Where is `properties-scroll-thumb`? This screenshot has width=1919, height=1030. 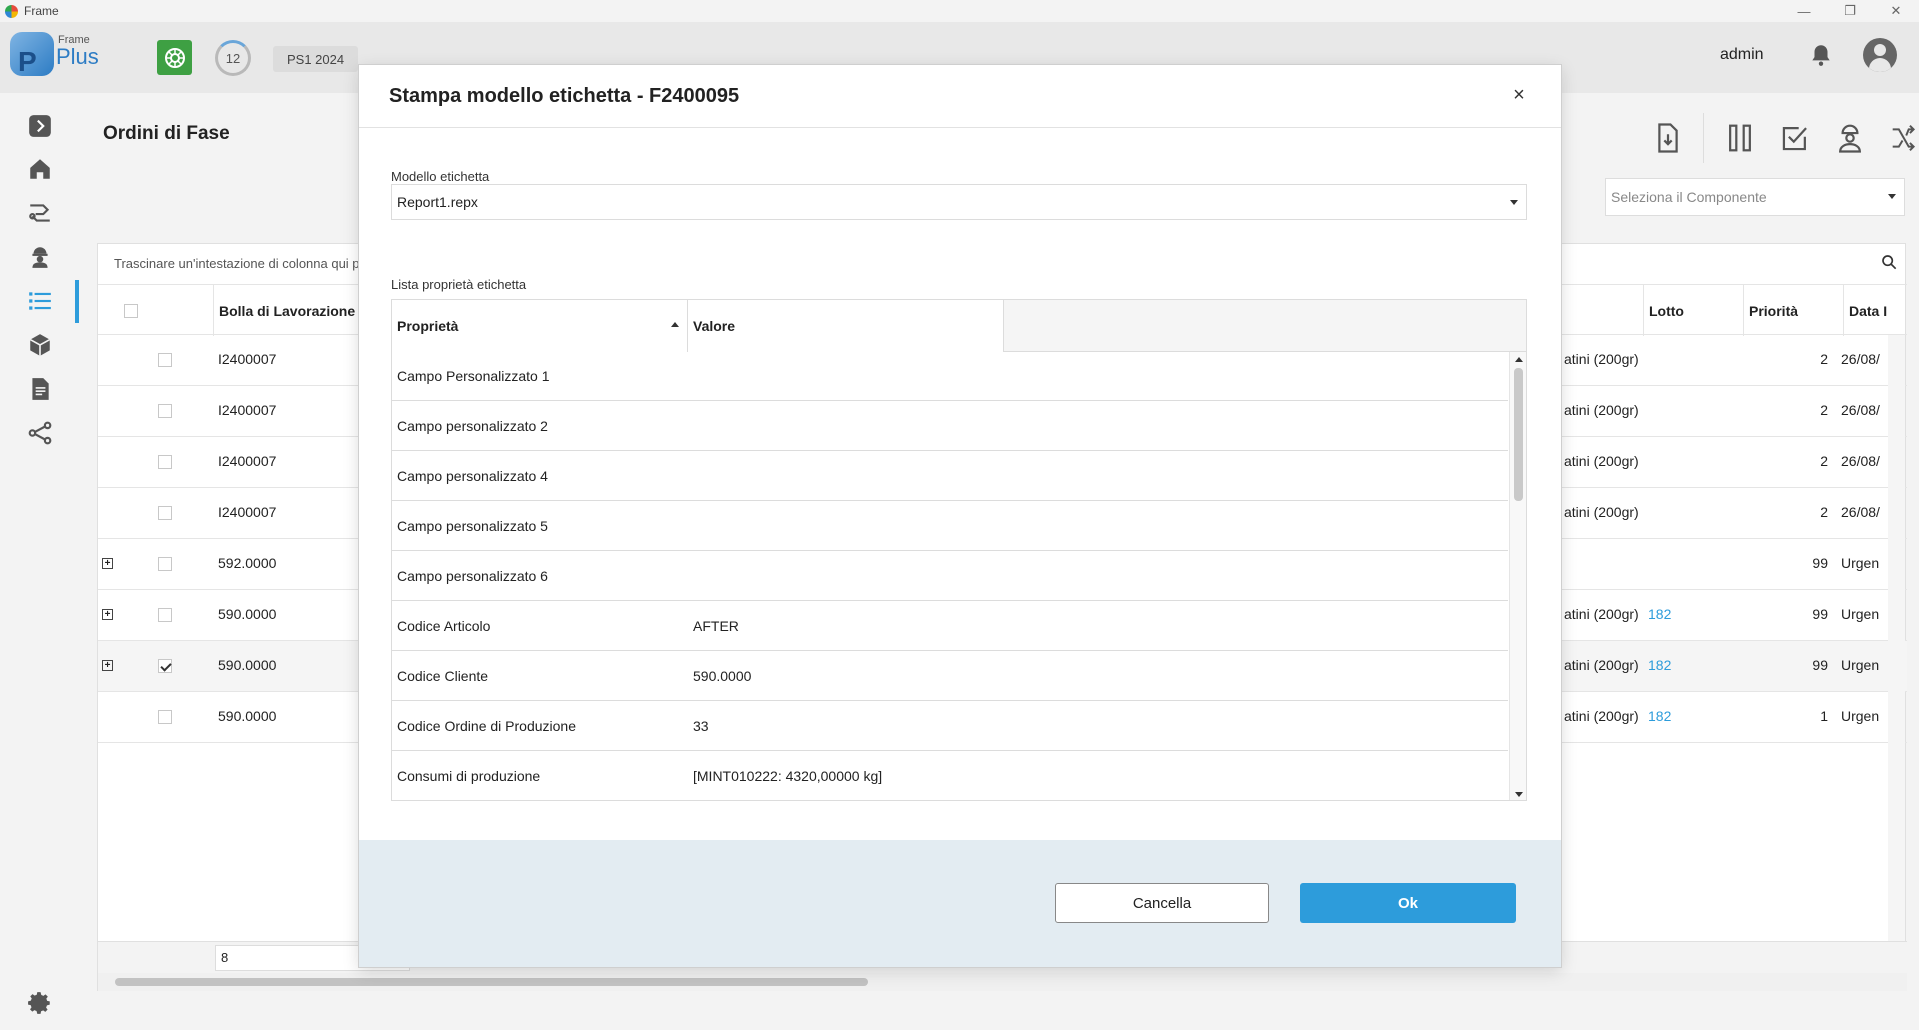
properties-scroll-thumb is located at coordinates (1518, 434).